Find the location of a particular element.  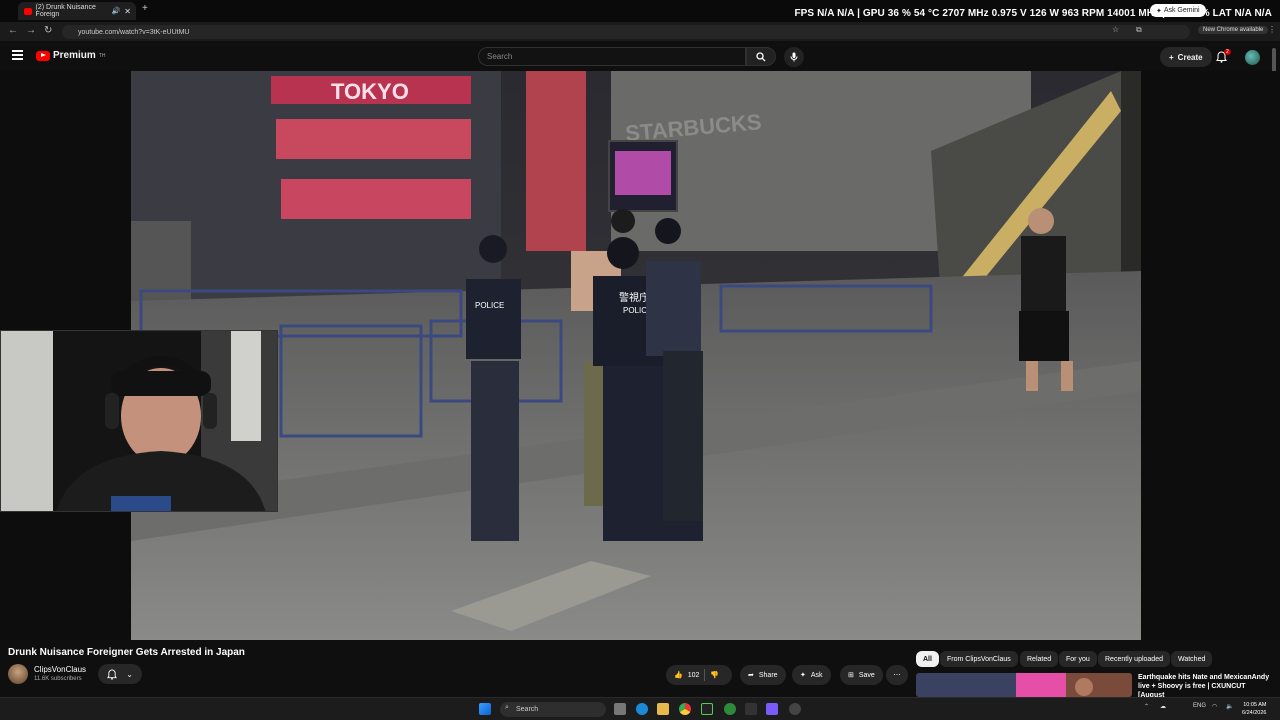

search-placeholder: Search is located at coordinates (500, 56).